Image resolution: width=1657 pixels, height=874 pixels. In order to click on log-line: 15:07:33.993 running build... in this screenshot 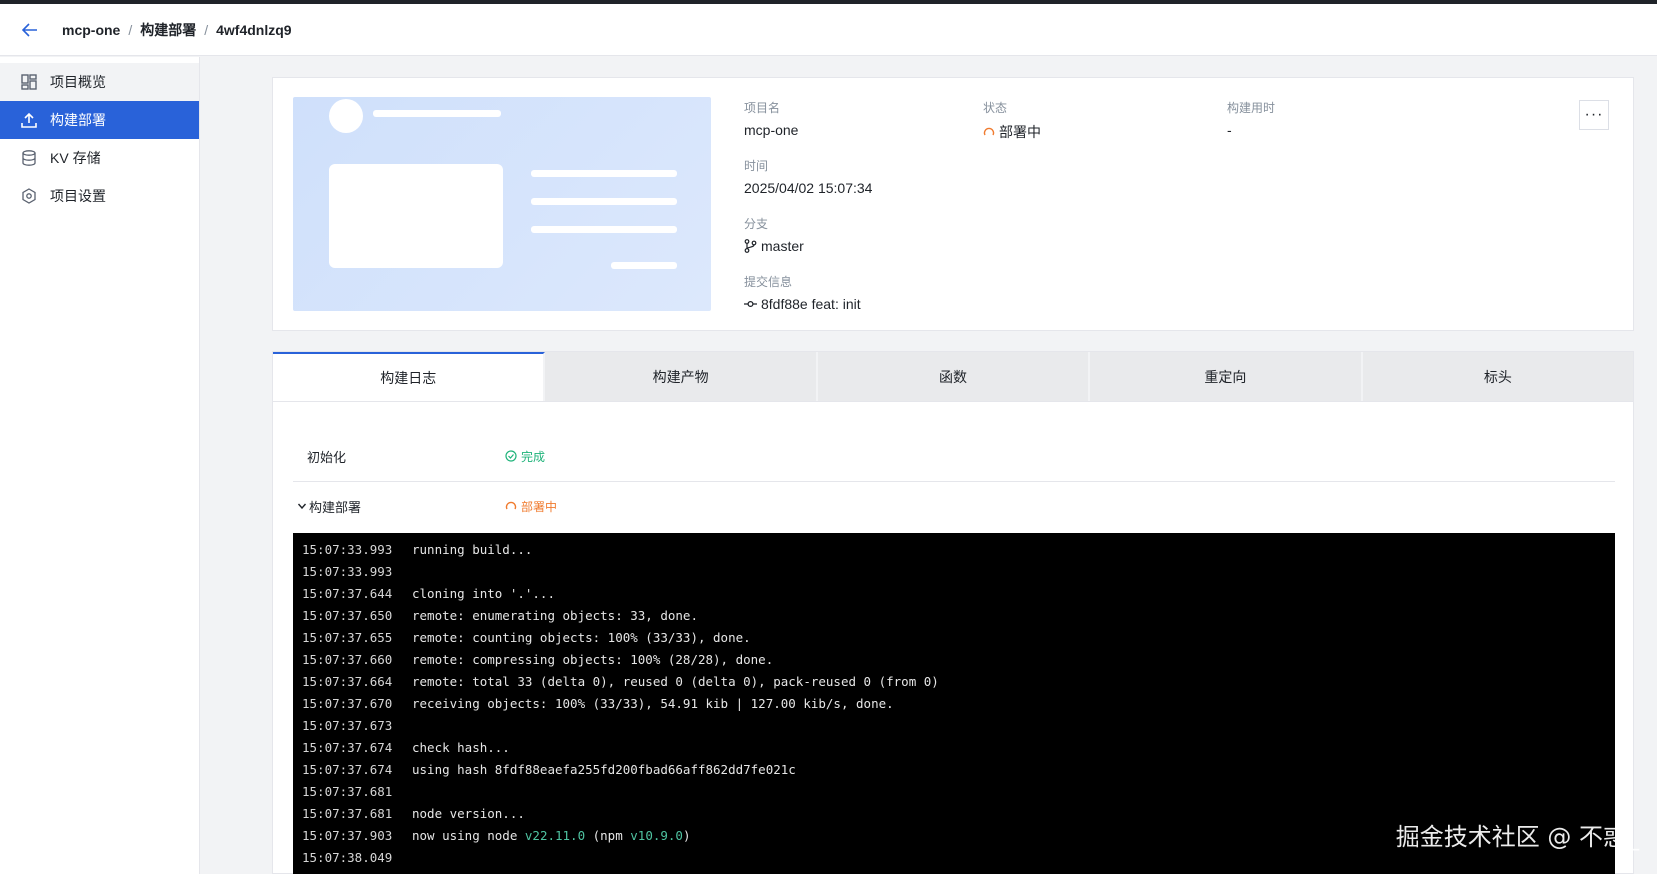, I will do `click(954, 549)`.